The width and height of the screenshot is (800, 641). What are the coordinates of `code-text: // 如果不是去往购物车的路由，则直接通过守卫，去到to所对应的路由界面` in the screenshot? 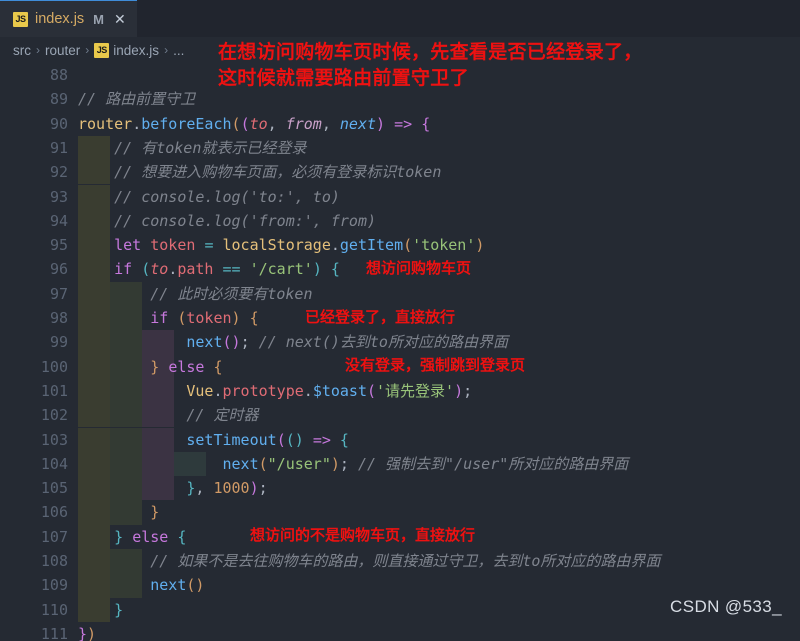 It's located at (405, 561).